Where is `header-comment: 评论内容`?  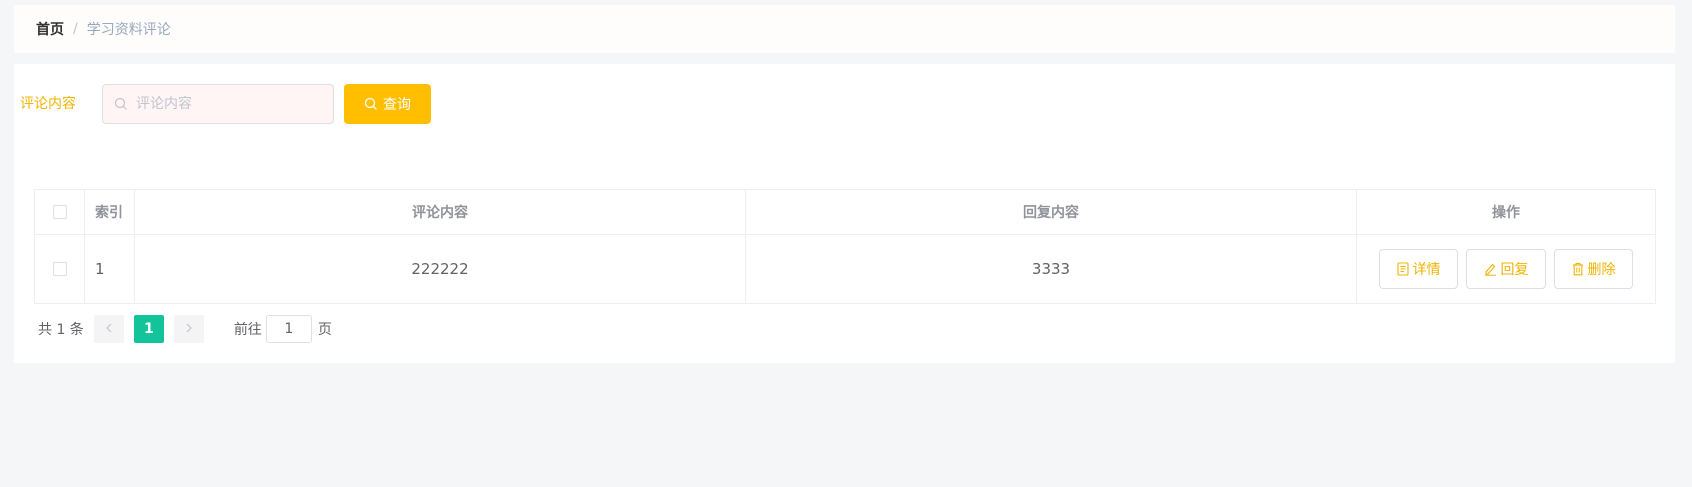
header-comment: 评论内容 is located at coordinates (440, 212).